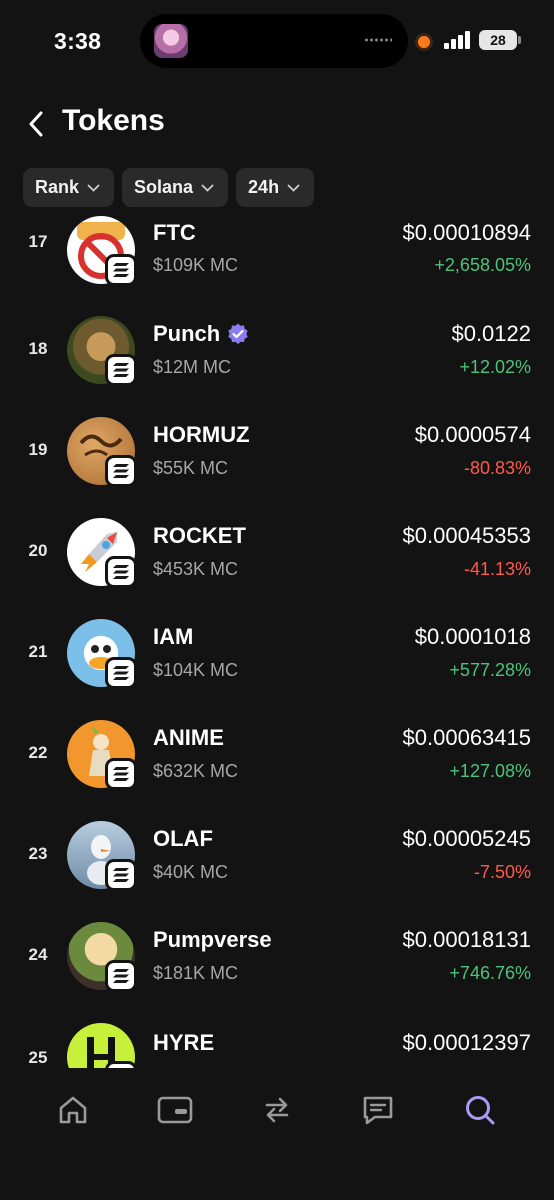 The height and width of the screenshot is (1200, 554). I want to click on back-button, so click(36, 124).